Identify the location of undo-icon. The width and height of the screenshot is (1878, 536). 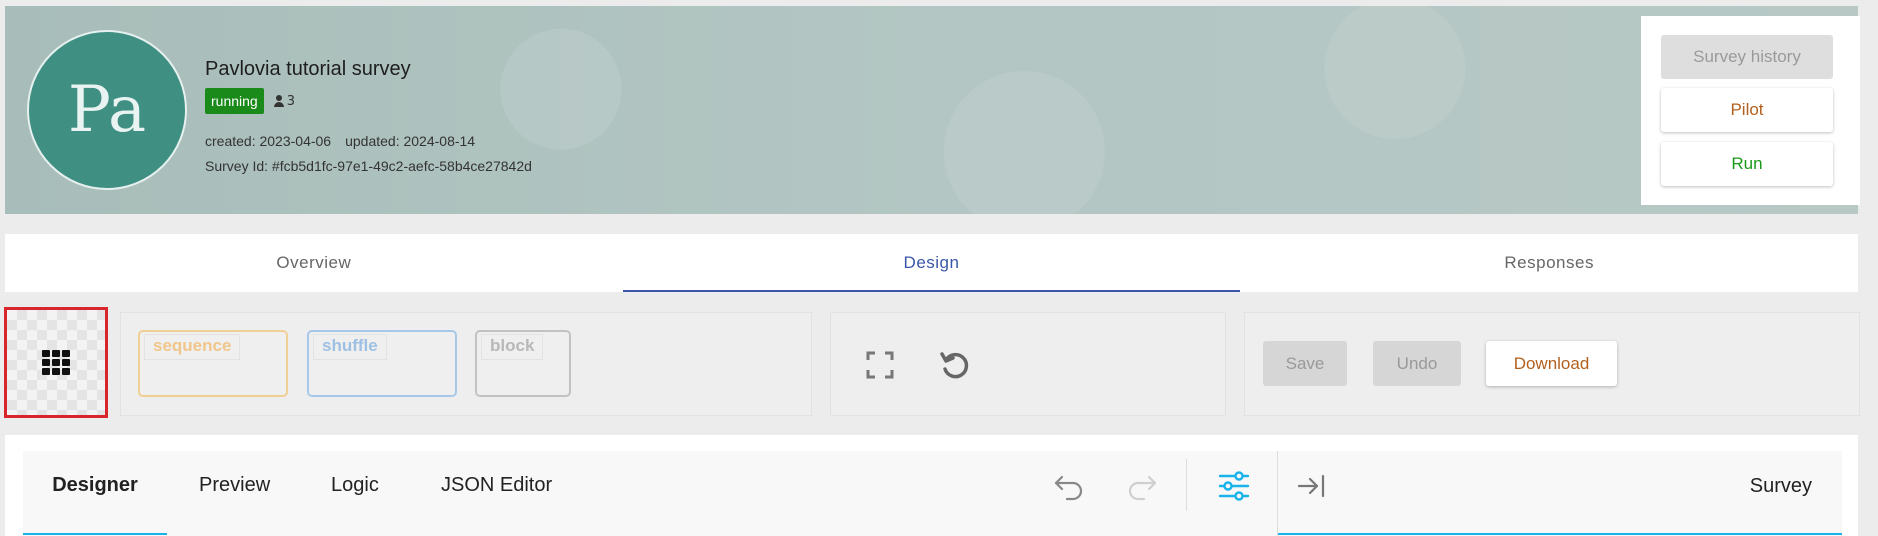
(1069, 486).